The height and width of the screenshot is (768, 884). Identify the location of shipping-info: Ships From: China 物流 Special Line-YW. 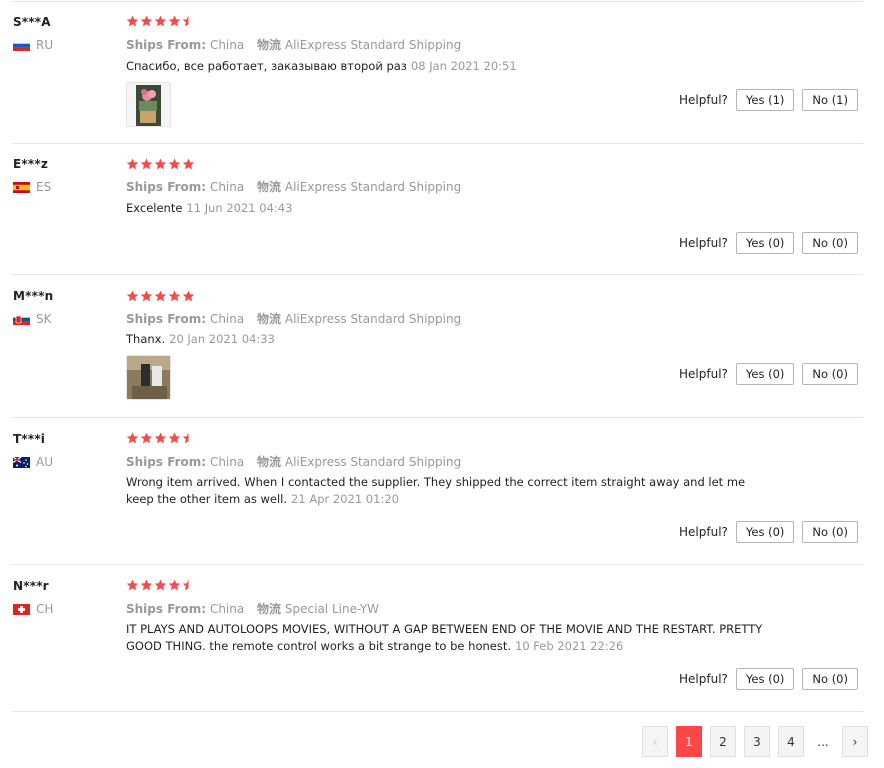
(252, 608).